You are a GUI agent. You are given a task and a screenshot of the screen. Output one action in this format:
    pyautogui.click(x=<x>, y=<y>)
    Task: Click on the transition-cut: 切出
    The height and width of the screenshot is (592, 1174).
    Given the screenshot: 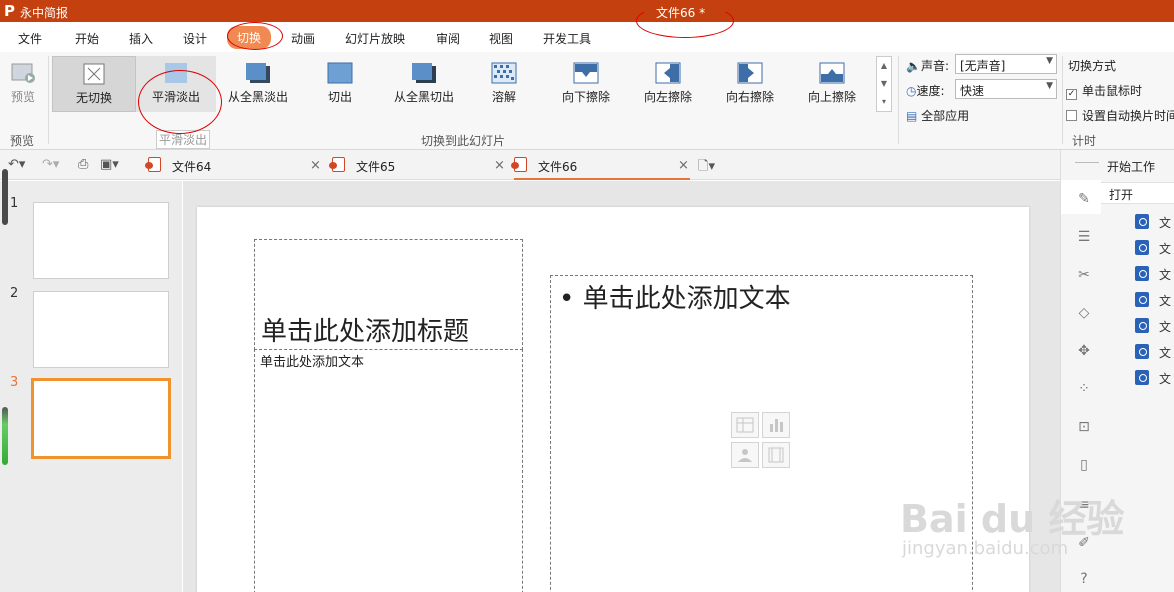 What is the action you would take?
    pyautogui.click(x=340, y=84)
    